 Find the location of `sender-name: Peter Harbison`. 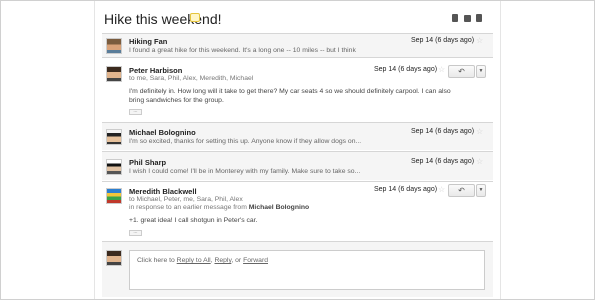

sender-name: Peter Harbison is located at coordinates (156, 70).